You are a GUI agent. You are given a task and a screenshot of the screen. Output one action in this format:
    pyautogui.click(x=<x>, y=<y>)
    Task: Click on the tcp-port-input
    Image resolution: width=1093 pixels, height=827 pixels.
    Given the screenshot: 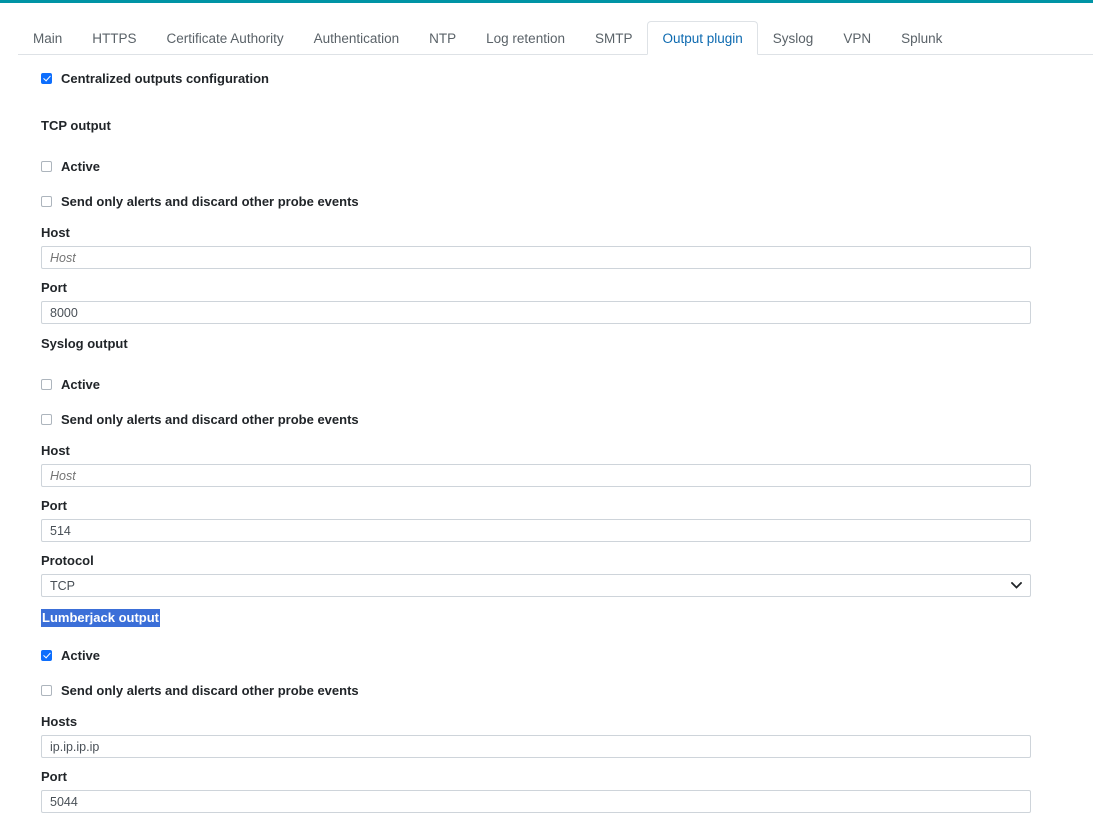 What is the action you would take?
    pyautogui.click(x=536, y=312)
    